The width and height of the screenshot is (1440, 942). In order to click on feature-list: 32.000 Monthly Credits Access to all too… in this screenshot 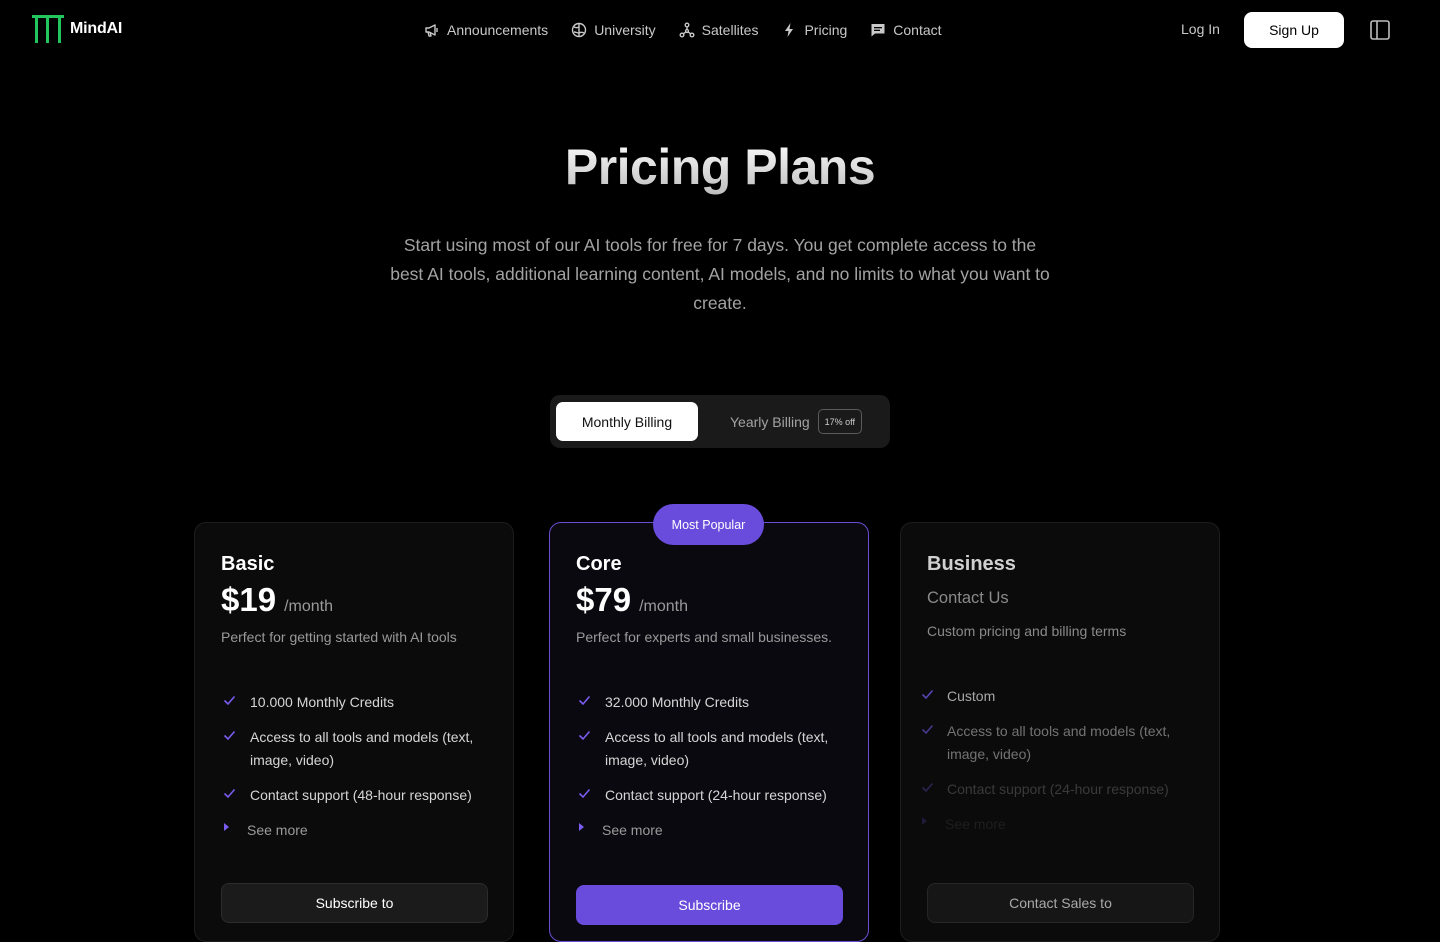, I will do `click(716, 766)`.